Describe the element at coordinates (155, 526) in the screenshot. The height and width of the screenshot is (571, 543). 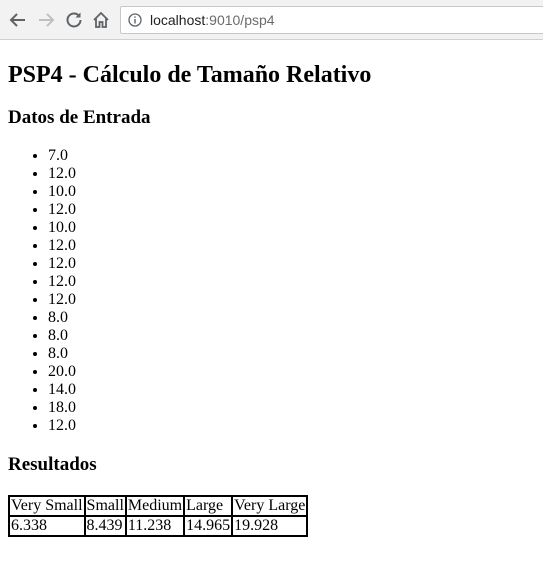
I see `results-value-cell: 11.238` at that location.